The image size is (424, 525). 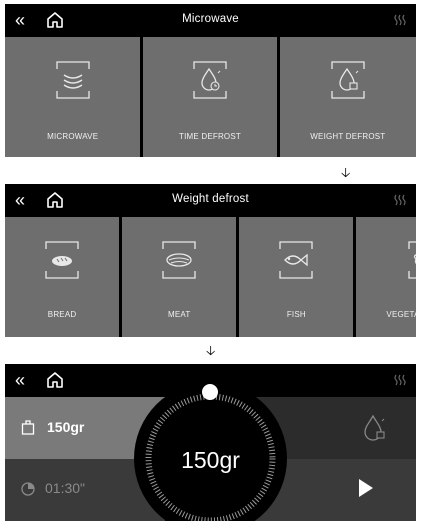 What do you see at coordinates (28, 427) in the screenshot?
I see `scale-icon` at bounding box center [28, 427].